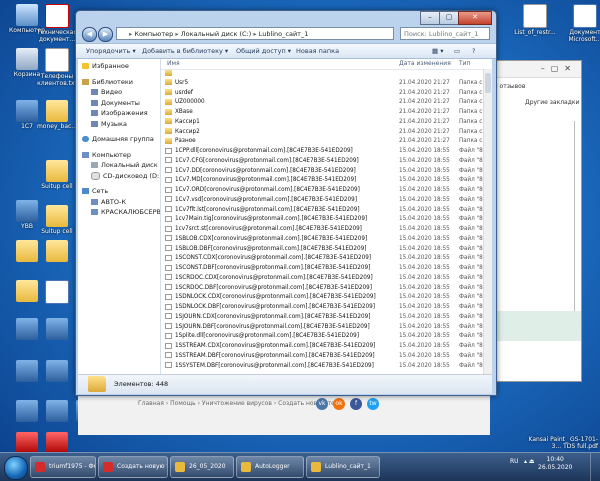 The height and width of the screenshot is (481, 600). What do you see at coordinates (106, 155) in the screenshot?
I see `nav-item: Компьютер` at bounding box center [106, 155].